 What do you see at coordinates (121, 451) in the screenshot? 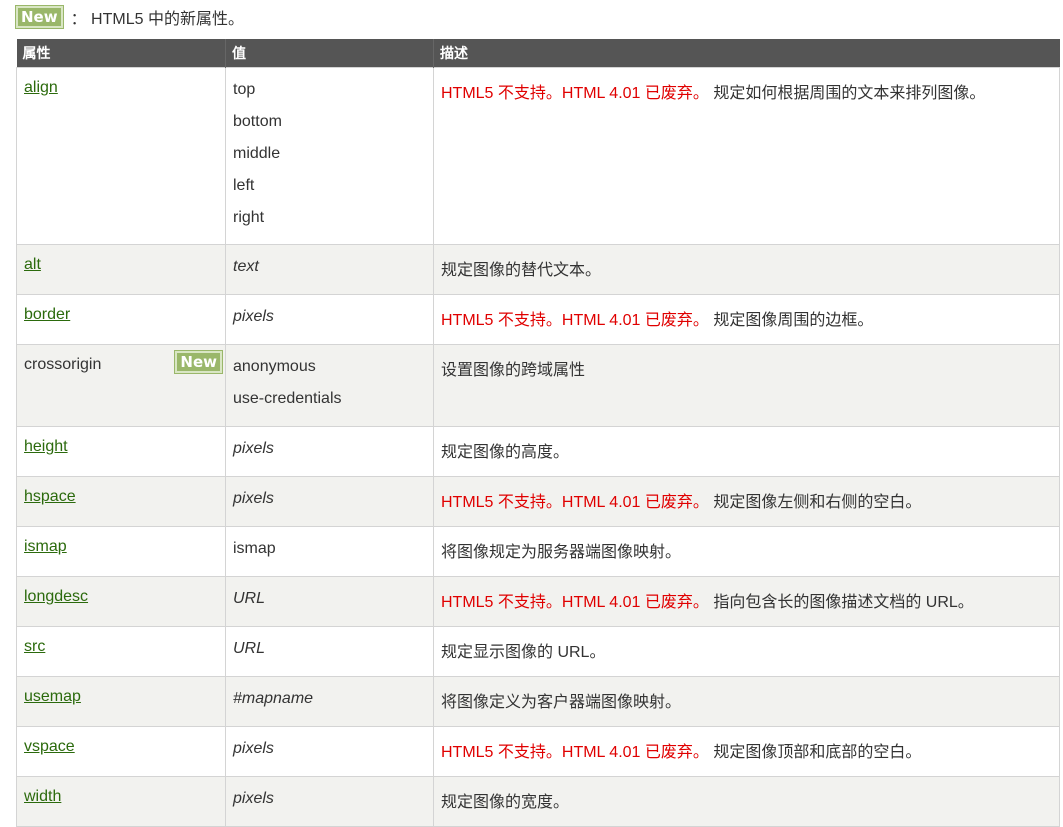
I see `attribute-cell: height` at bounding box center [121, 451].